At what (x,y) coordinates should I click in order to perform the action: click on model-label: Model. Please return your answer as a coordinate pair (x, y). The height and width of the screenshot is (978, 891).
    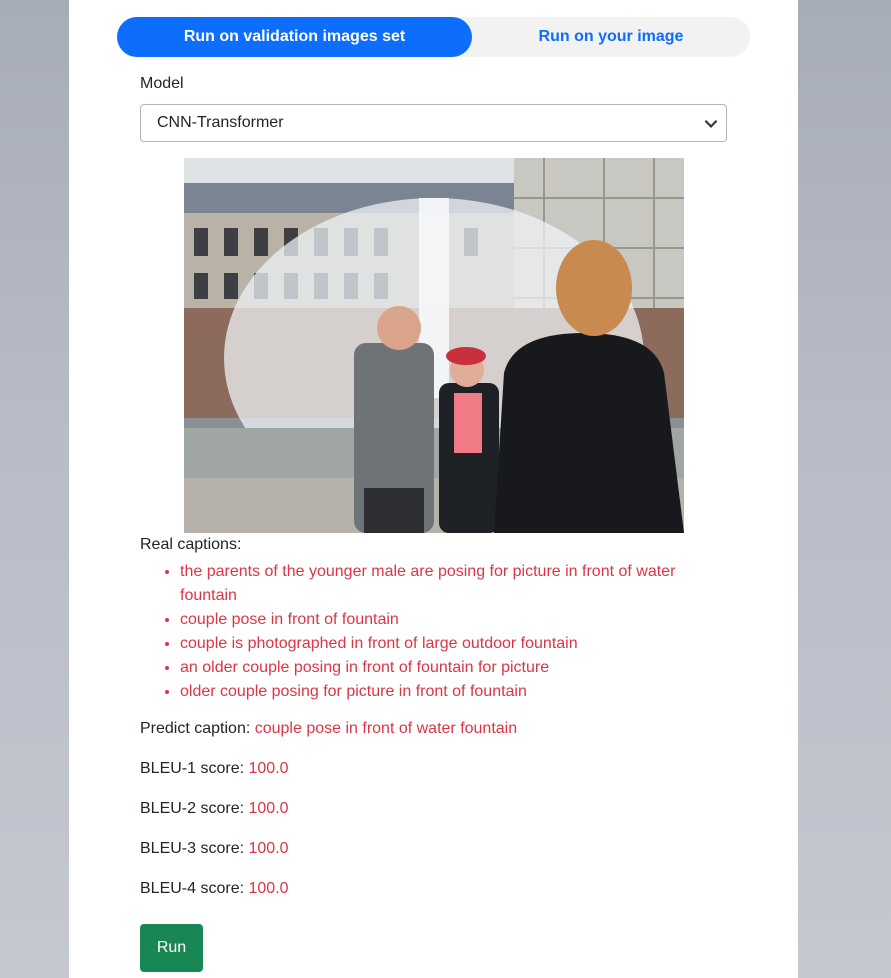
    Looking at the image, I should click on (162, 83).